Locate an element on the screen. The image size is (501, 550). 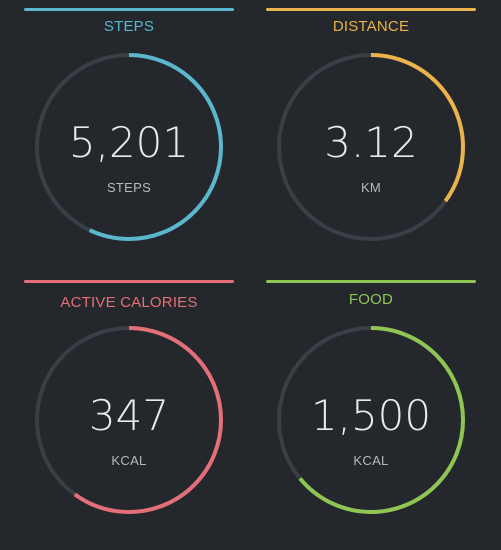
steps-unit: STEPS is located at coordinates (129, 187).